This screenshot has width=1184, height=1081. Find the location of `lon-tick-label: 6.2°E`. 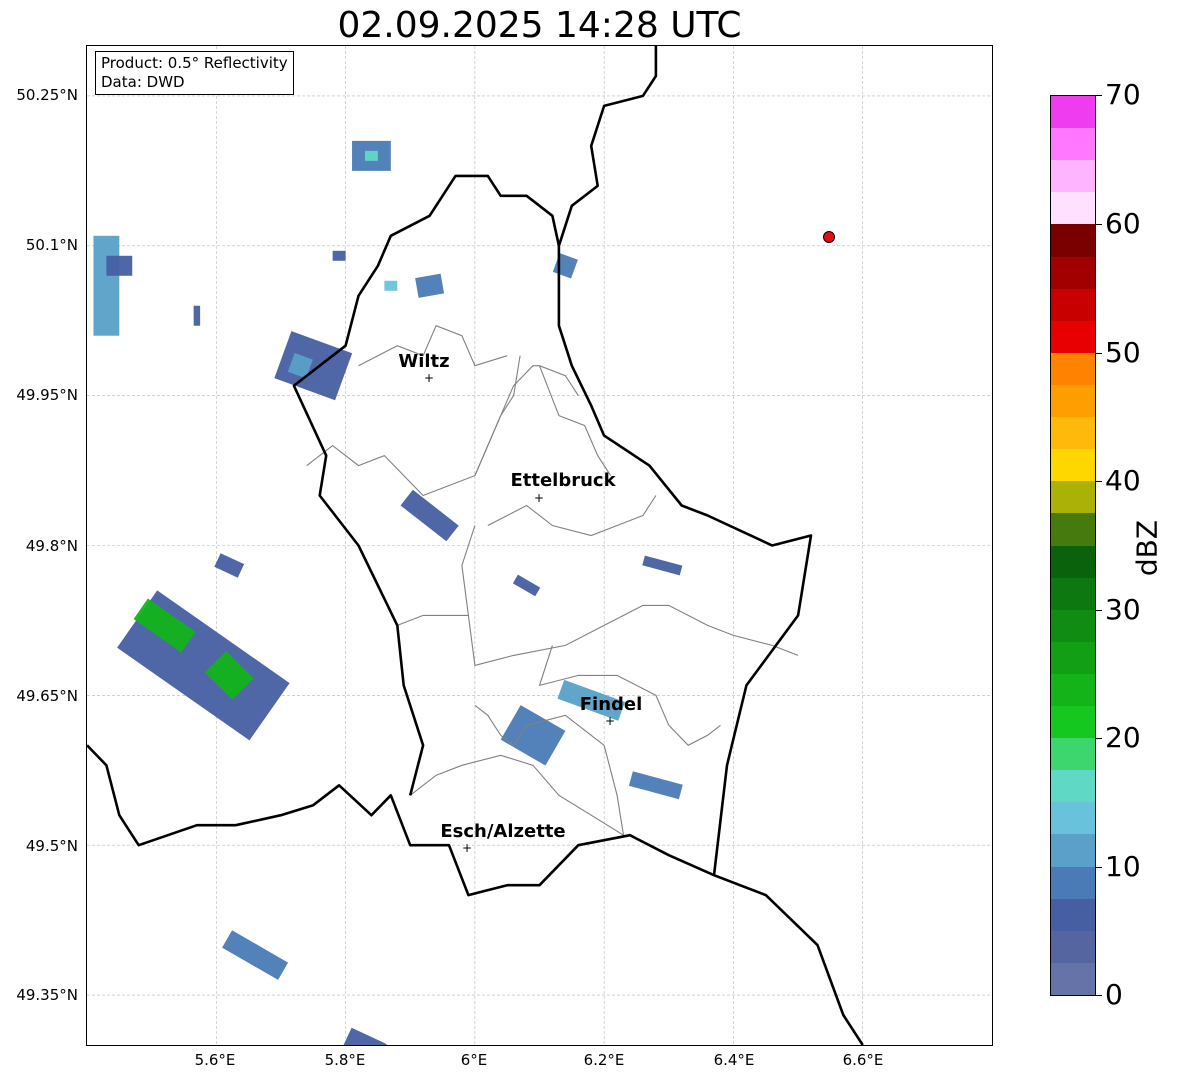

lon-tick-label: 6.2°E is located at coordinates (604, 1060).